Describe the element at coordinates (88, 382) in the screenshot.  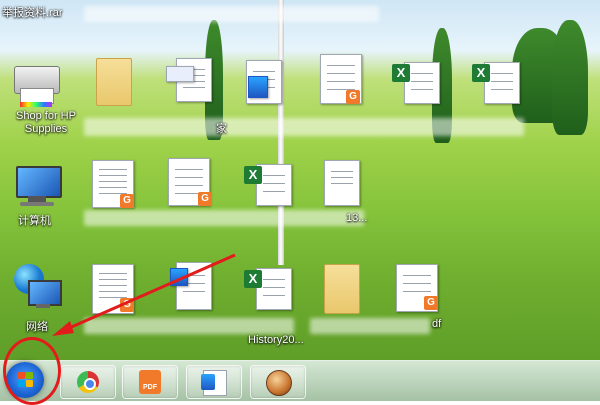
I see `chrome-taskbar-button` at that location.